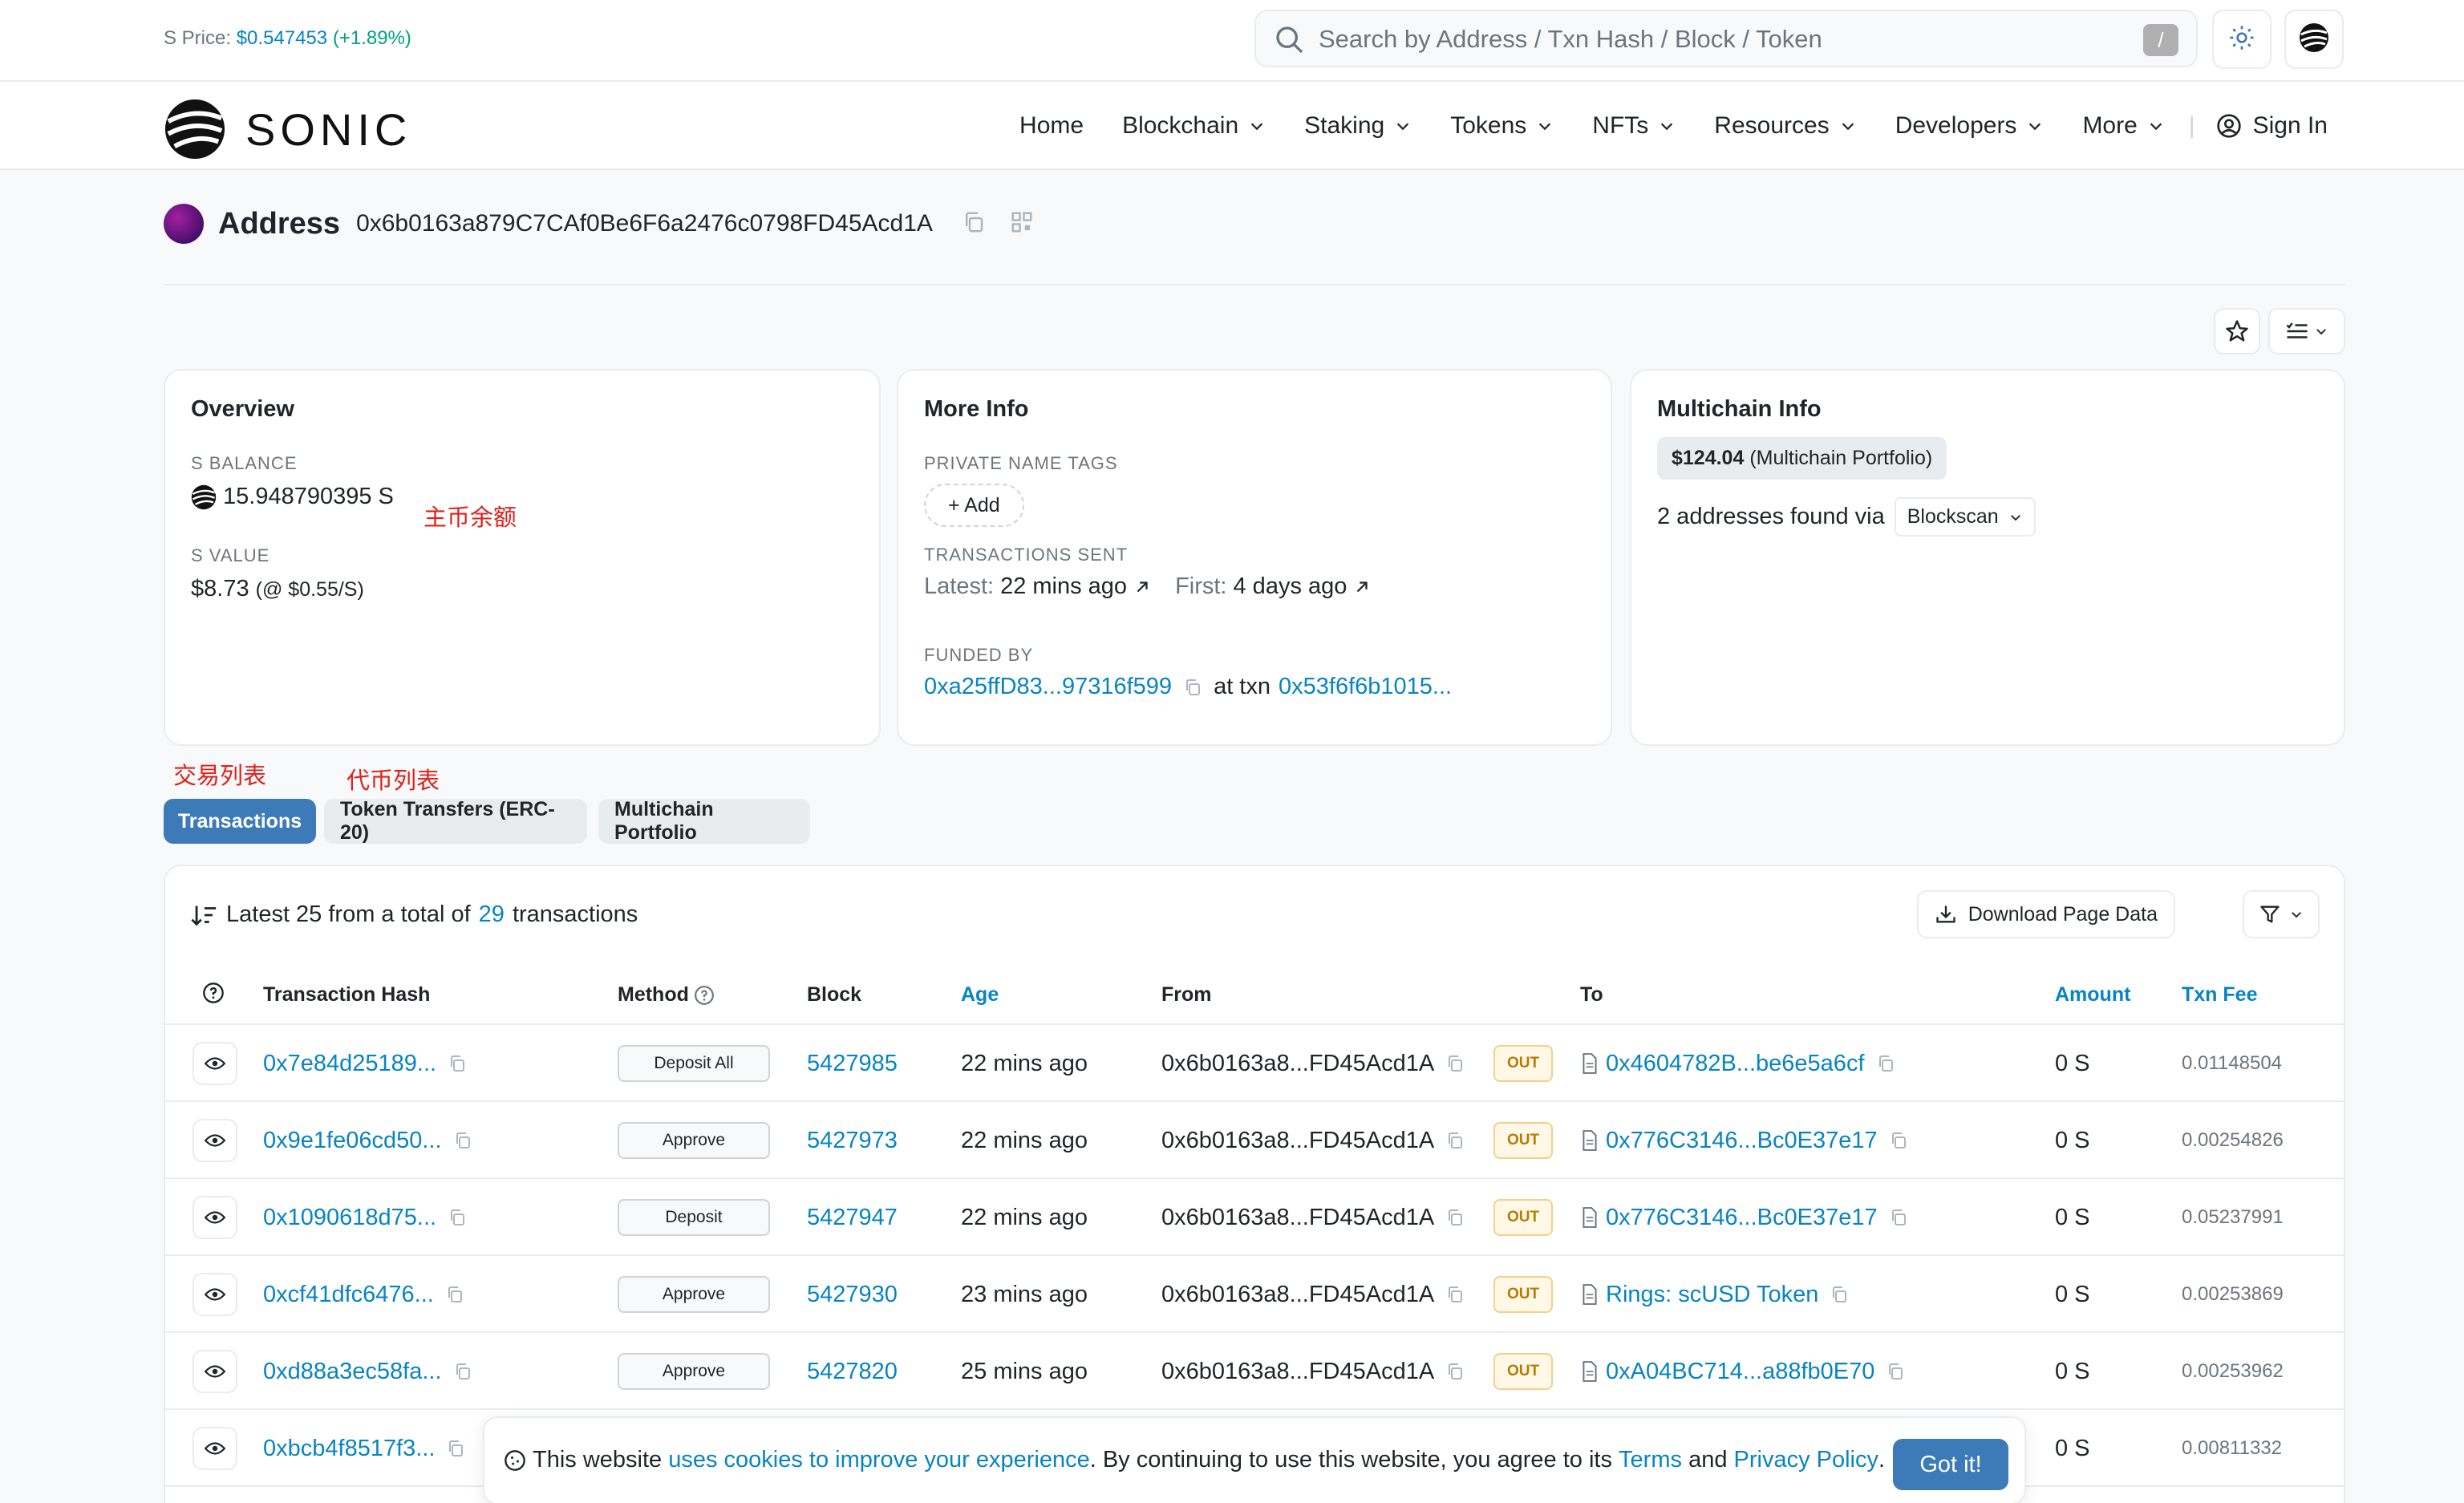  I want to click on to-address-link: Rings: scUSD Token, so click(1712, 1295).